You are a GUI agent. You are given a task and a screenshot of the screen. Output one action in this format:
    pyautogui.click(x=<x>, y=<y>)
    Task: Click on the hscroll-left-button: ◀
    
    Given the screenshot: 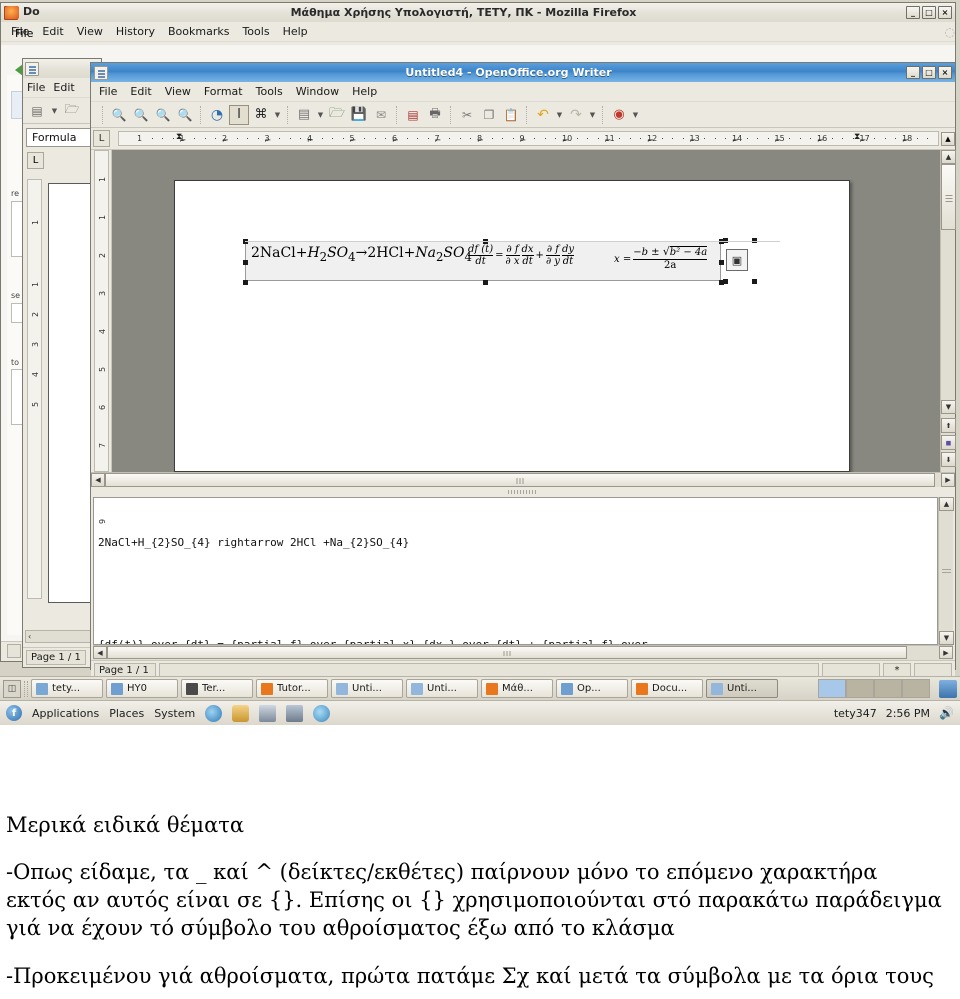 What is the action you would take?
    pyautogui.click(x=98, y=480)
    